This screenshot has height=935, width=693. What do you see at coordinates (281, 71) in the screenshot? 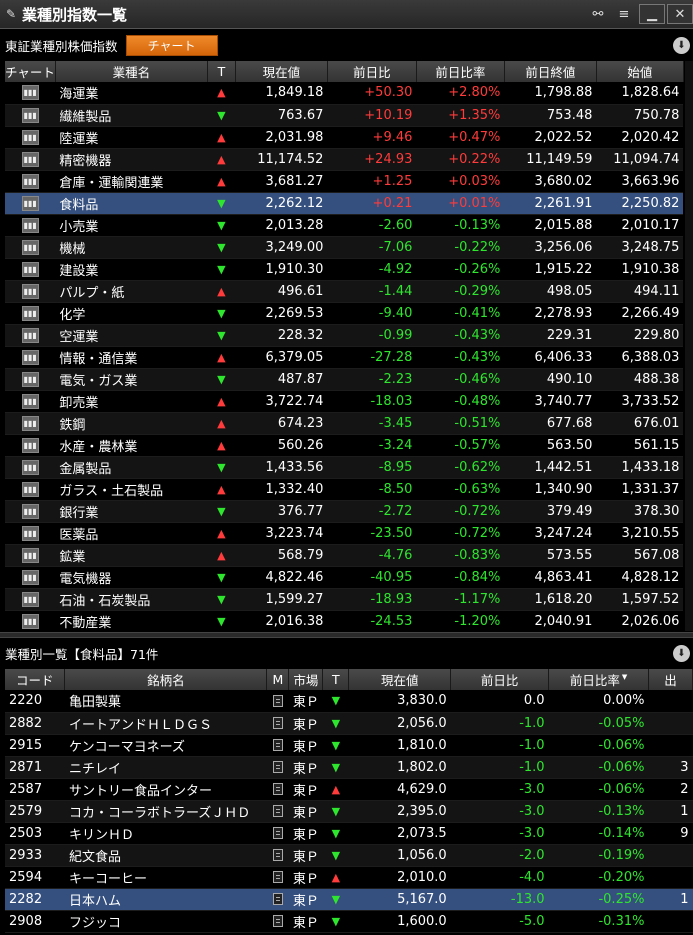
I see `sector-col-header: 現在値` at bounding box center [281, 71].